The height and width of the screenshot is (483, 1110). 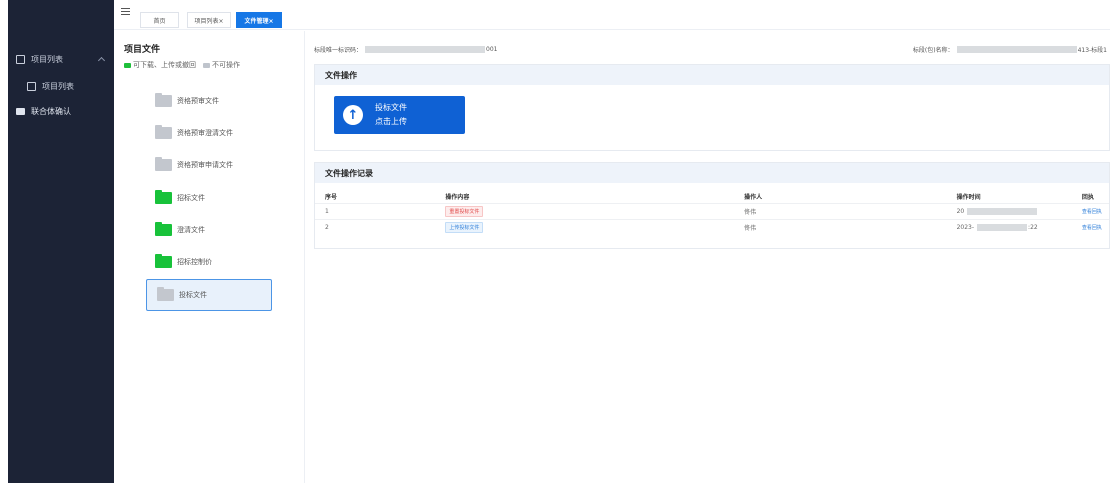 I want to click on tab-home: 首页, so click(x=159, y=20).